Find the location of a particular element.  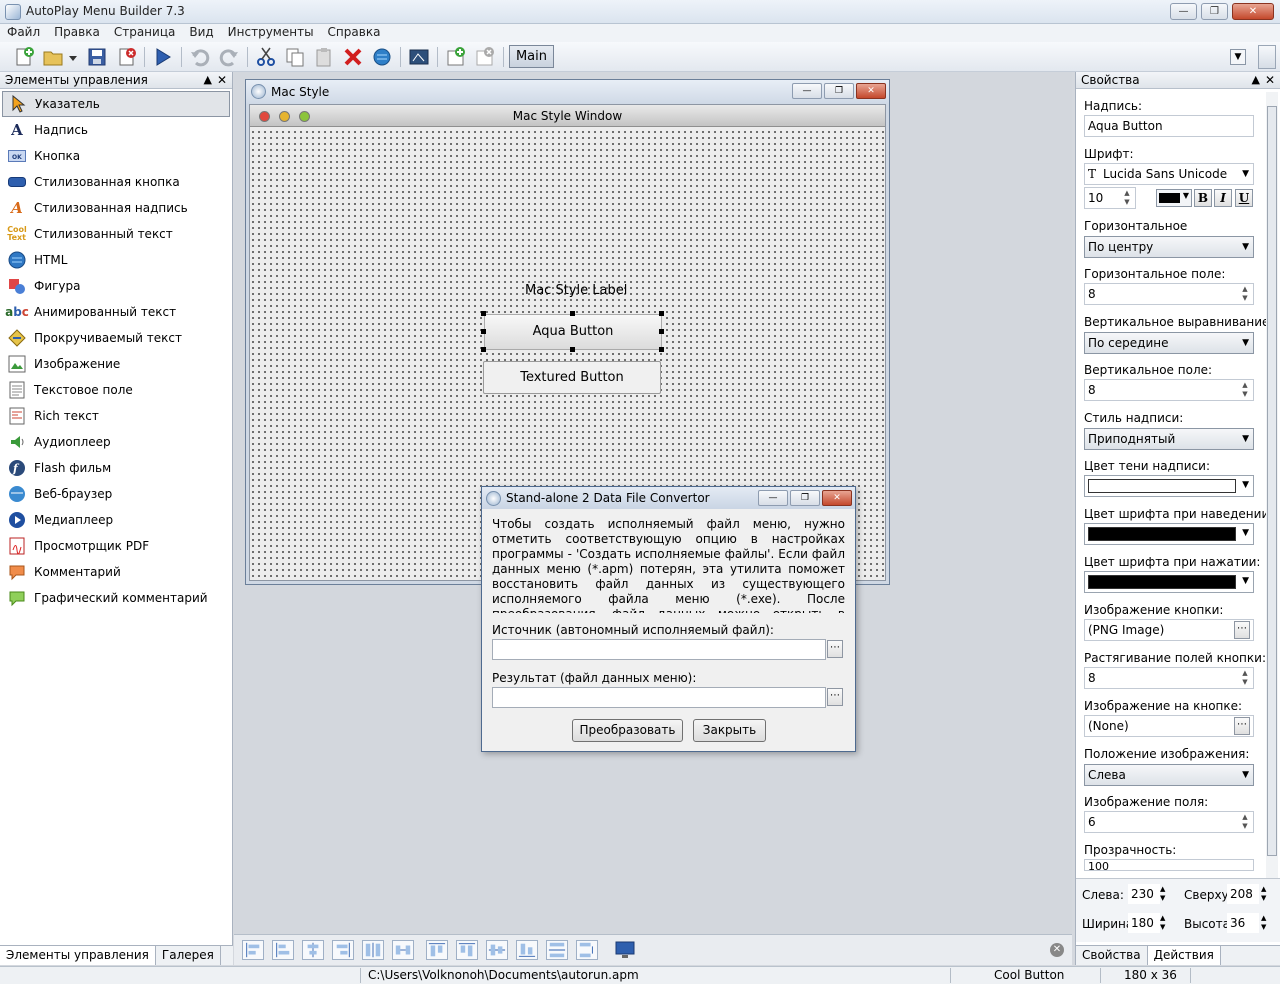

align-left-edges-icon is located at coordinates (253, 950).